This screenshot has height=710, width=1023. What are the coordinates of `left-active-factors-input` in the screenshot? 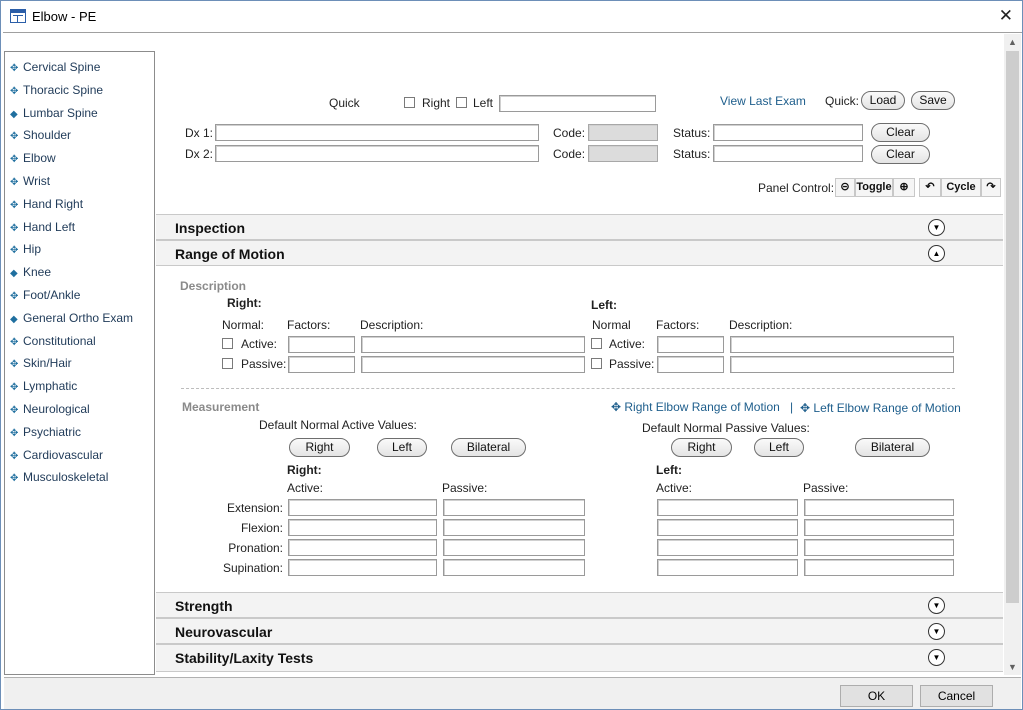 It's located at (690, 344).